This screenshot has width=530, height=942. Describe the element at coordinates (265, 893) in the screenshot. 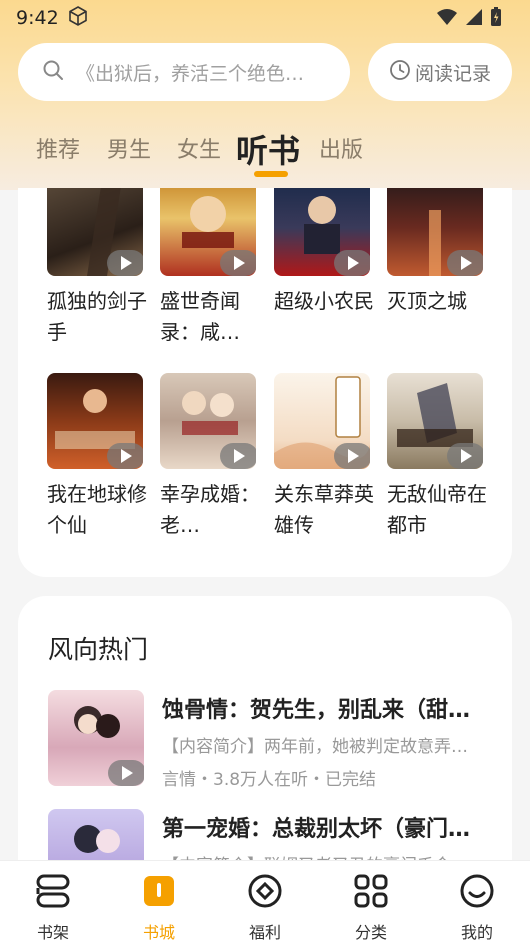

I see `welfare-icon` at that location.